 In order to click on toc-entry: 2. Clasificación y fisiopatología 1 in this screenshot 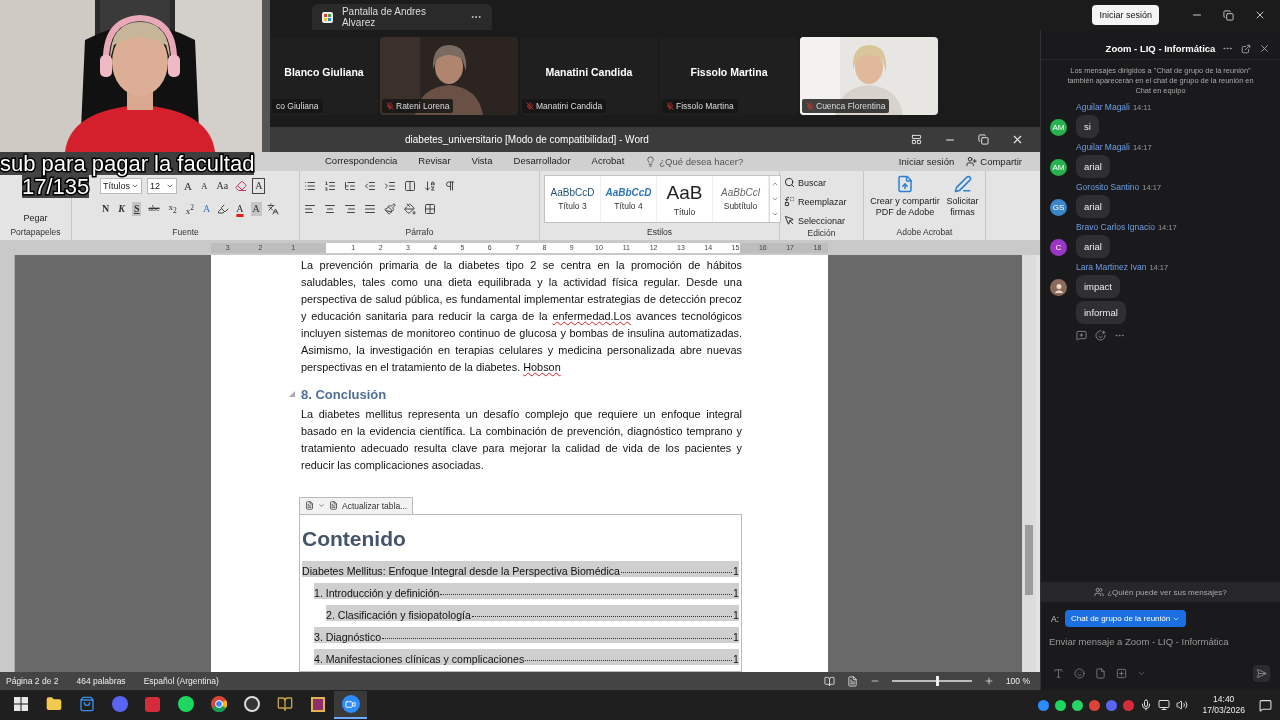, I will do `click(532, 613)`.